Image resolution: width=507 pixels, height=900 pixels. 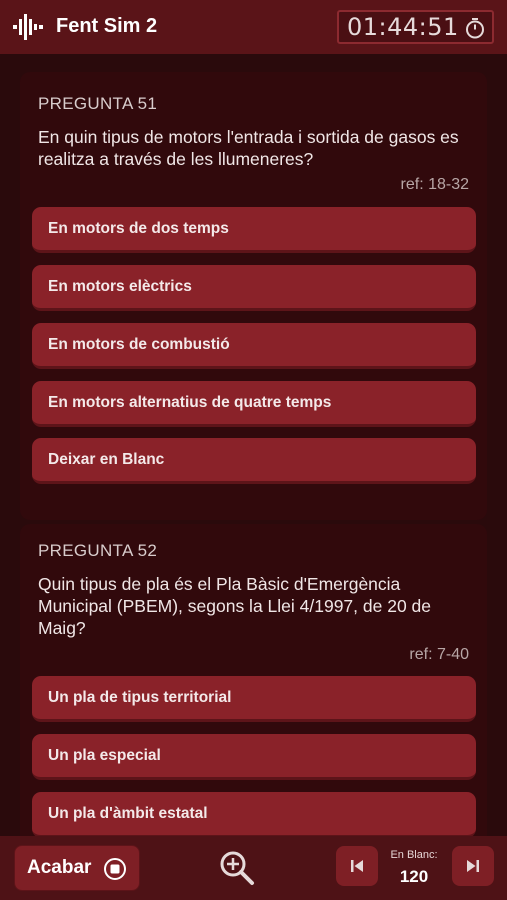 What do you see at coordinates (414, 855) in the screenshot?
I see `blank-counter-label: En Blanc:` at bounding box center [414, 855].